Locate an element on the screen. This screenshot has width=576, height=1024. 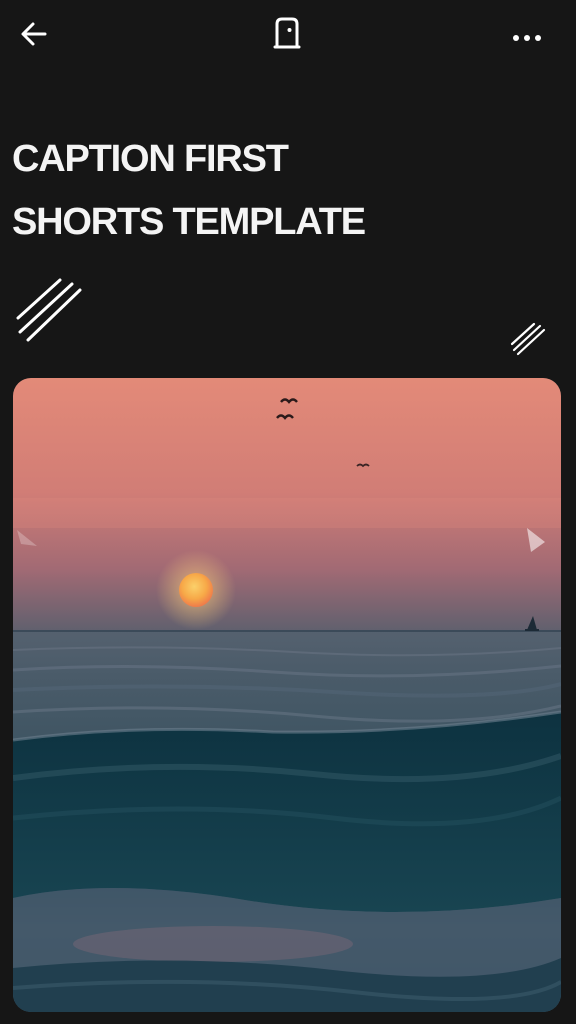
bookmark-icon is located at coordinates (287, 33).